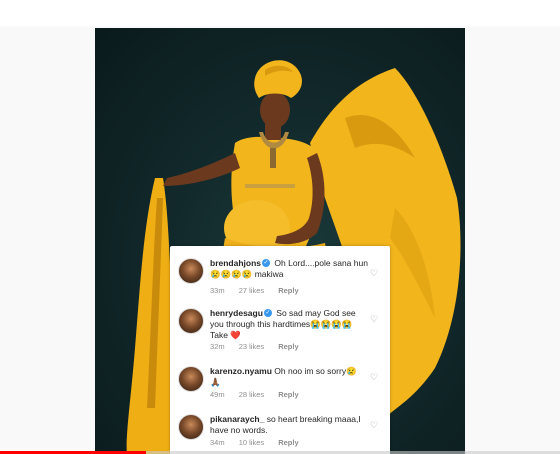  I want to click on comment-meta: 34m 10 likes Reply, so click(260, 442).